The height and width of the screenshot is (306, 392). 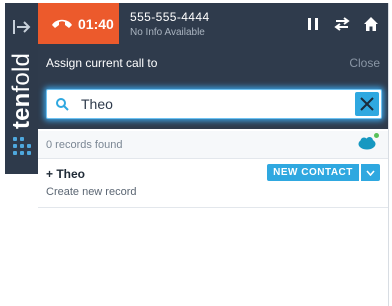 What do you see at coordinates (170, 17) in the screenshot?
I see `caller-phone-number: 555-555-4444` at bounding box center [170, 17].